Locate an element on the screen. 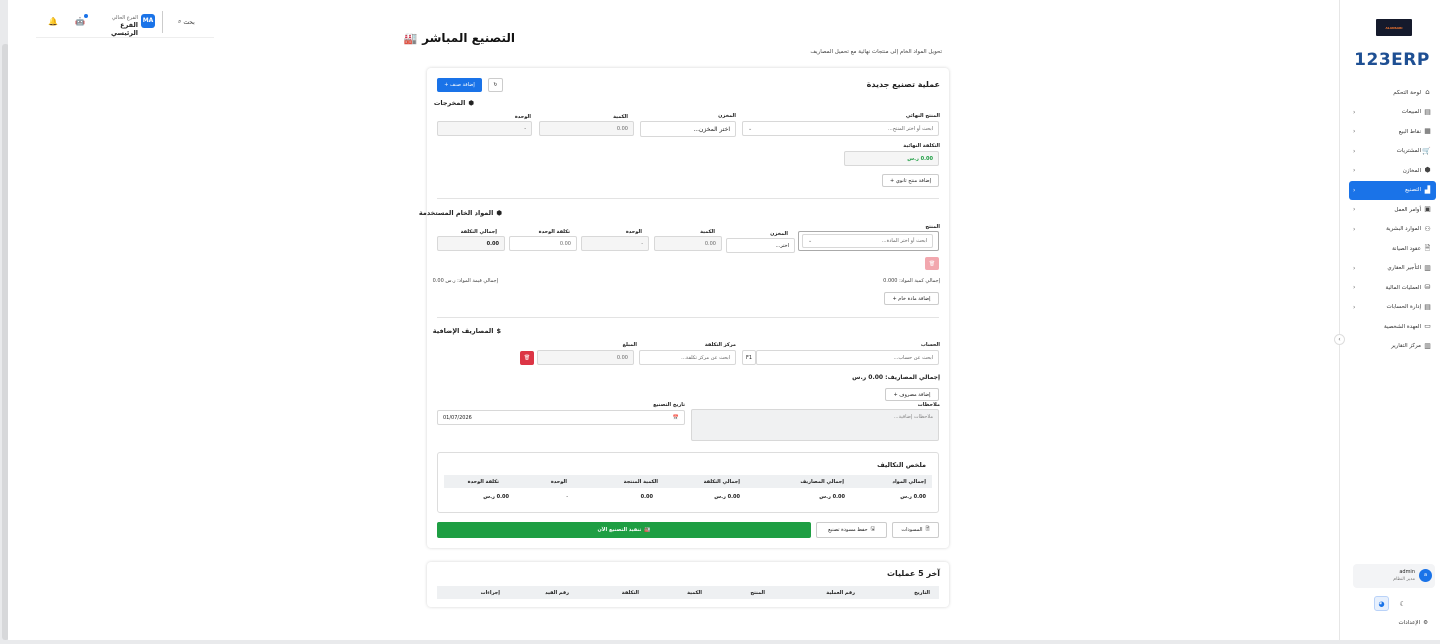  summary-header: إجمالي التكلفة is located at coordinates (721, 482).